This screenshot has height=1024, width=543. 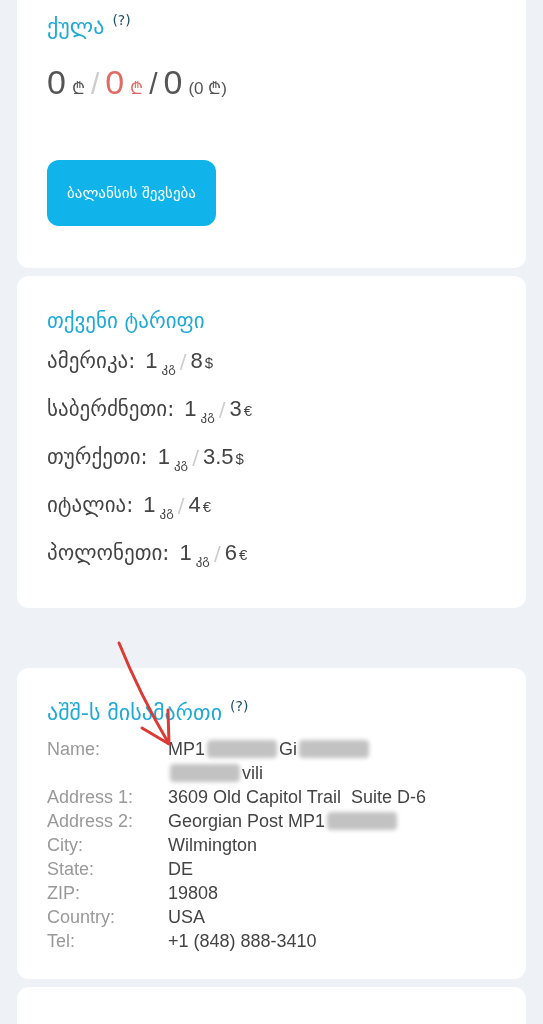 I want to click on field-label: Address 2:, so click(x=91, y=821).